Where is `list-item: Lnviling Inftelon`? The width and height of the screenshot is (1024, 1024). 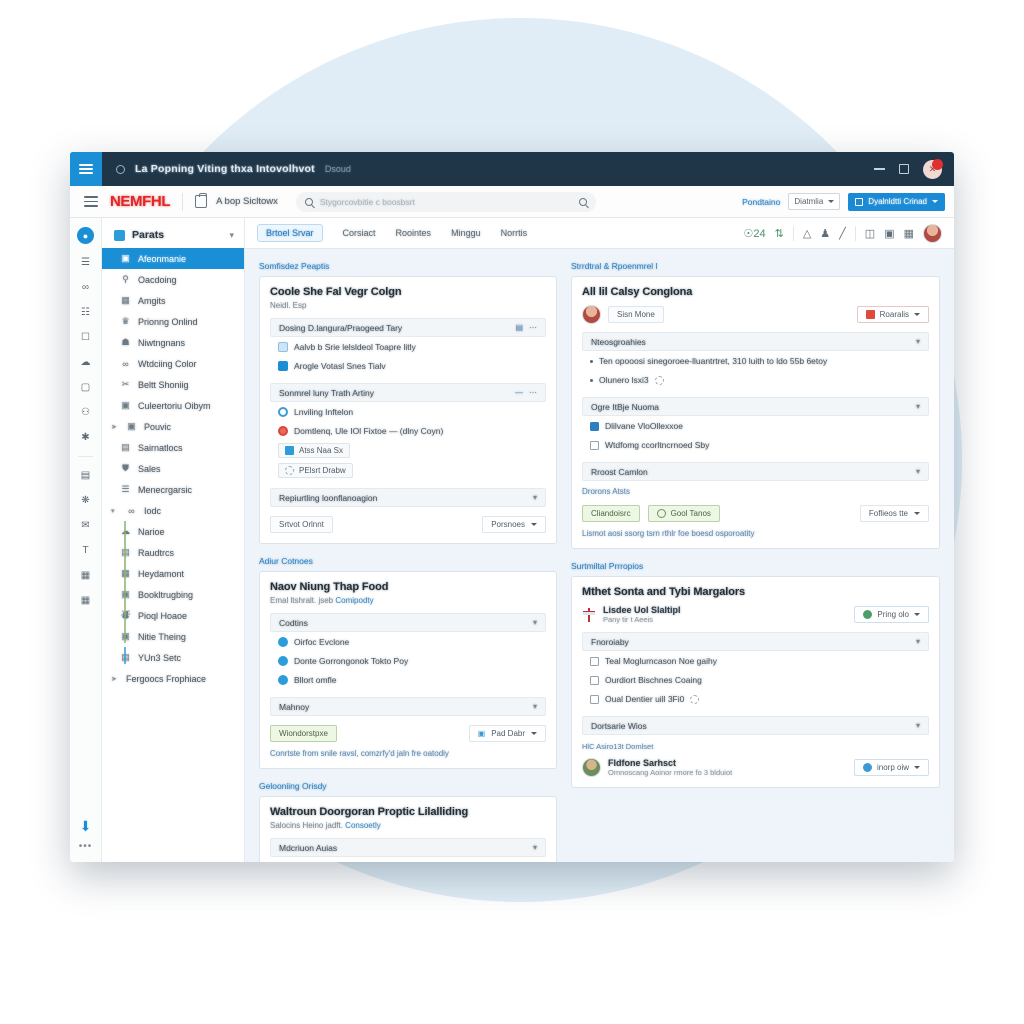 list-item: Lnviling Inftelon is located at coordinates (408, 411).